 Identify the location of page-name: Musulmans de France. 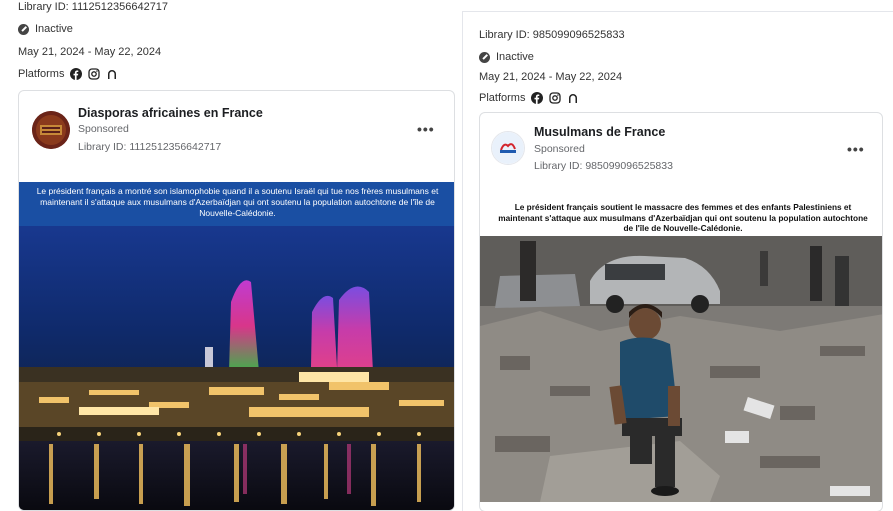
(599, 132).